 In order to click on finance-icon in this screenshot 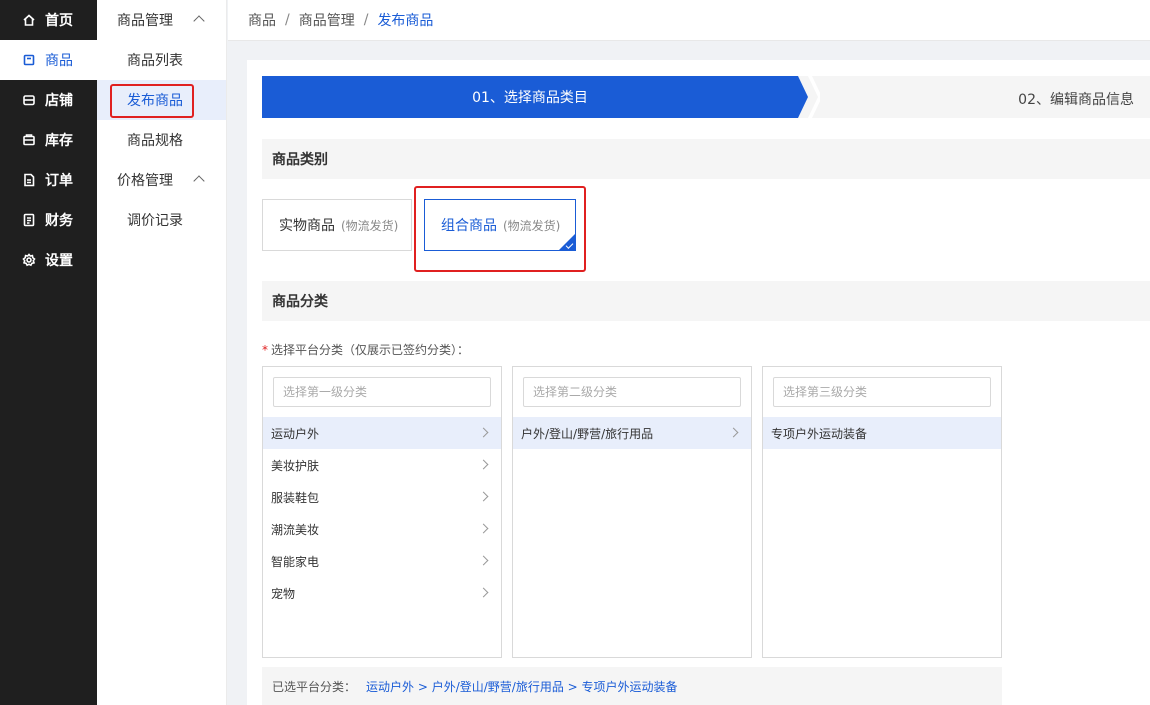, I will do `click(29, 220)`.